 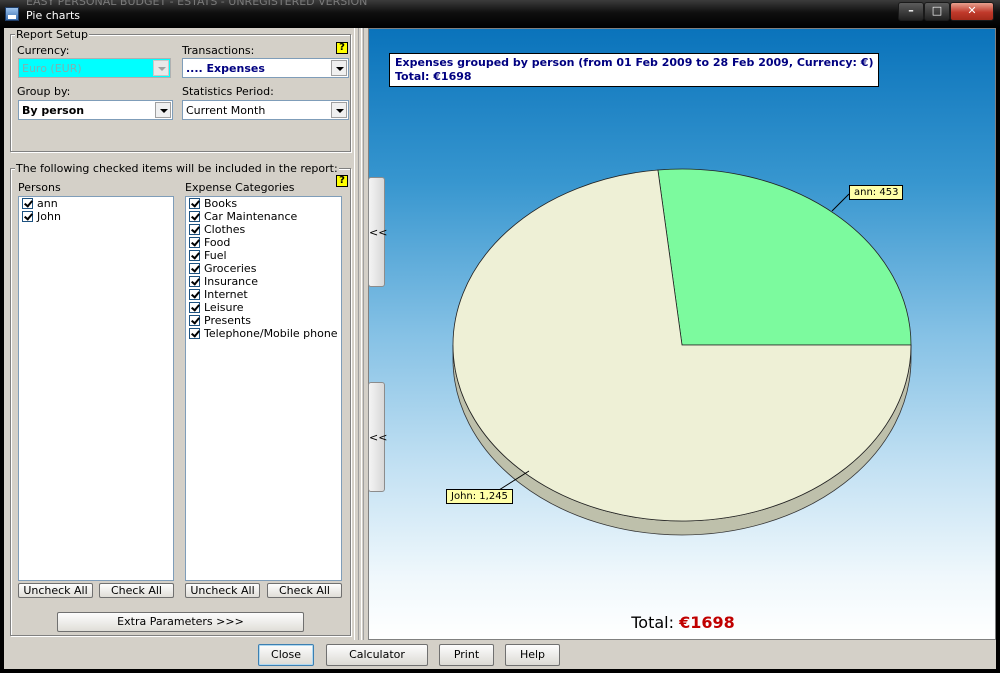 I want to click on calculator-button: Calculator, so click(x=377, y=655).